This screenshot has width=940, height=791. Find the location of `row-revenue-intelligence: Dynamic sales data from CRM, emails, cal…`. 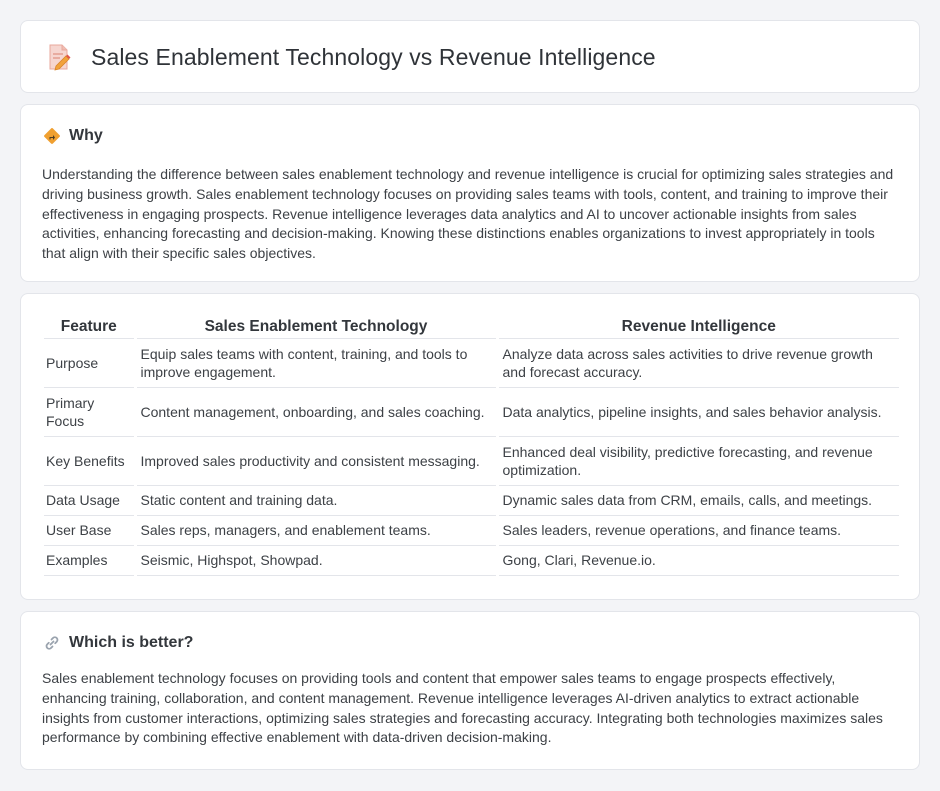

row-revenue-intelligence: Dynamic sales data from CRM, emails, cal… is located at coordinates (697, 500).